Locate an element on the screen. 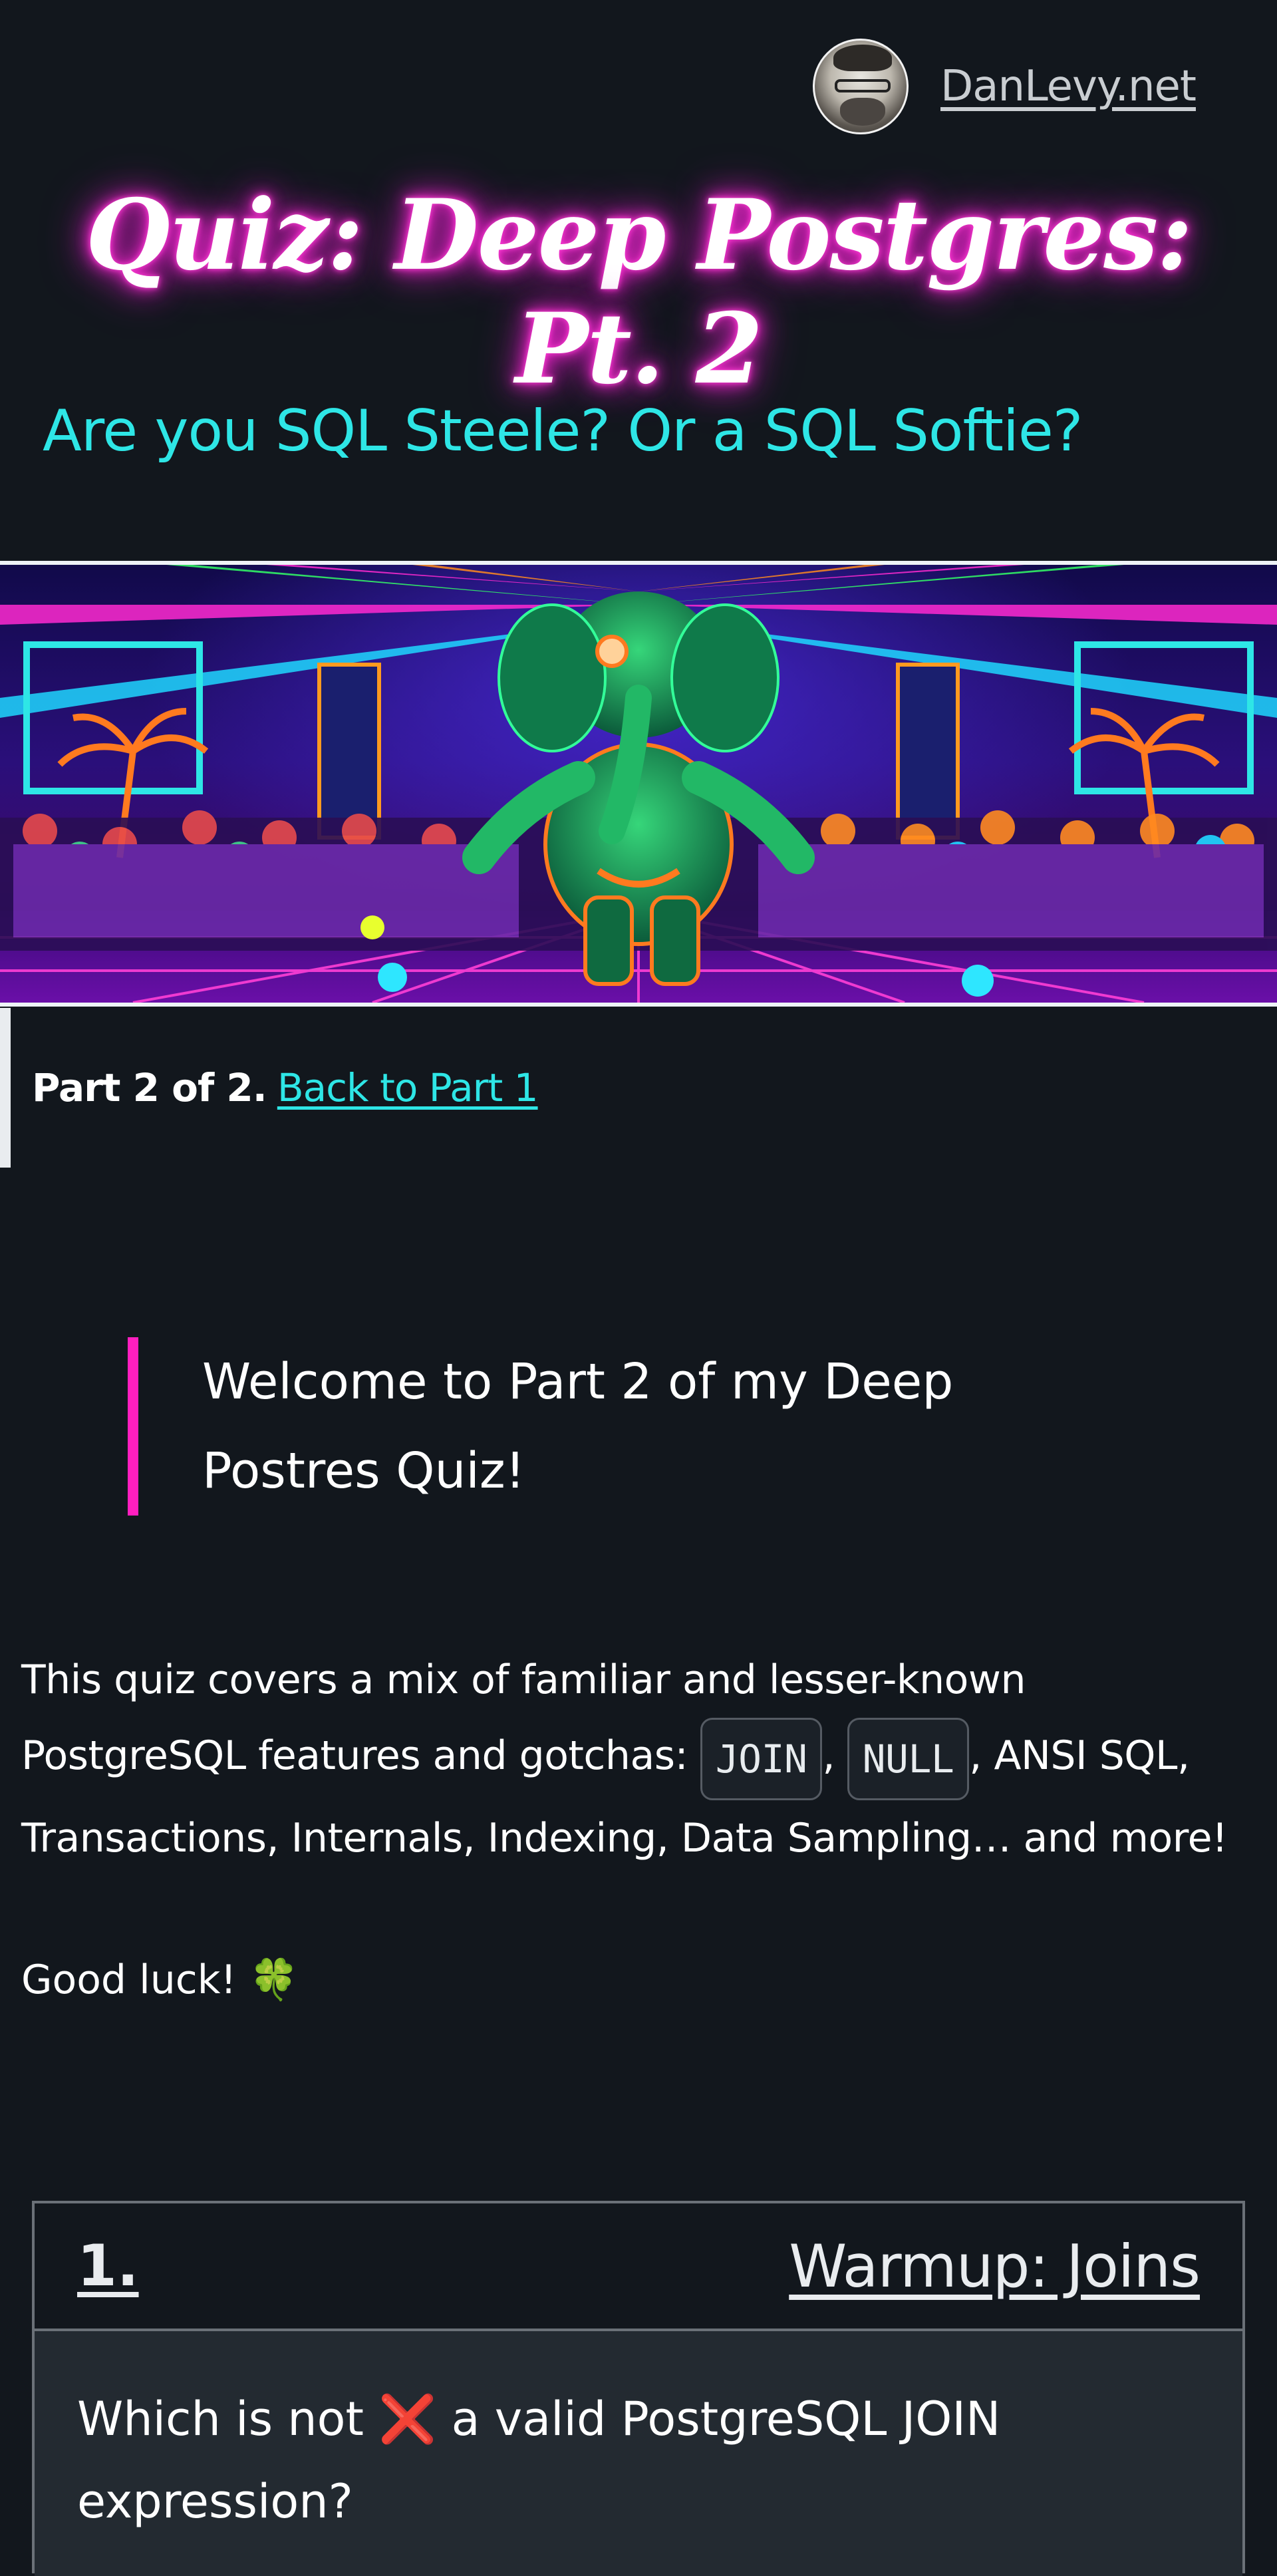 Image resolution: width=1277 pixels, height=2576 pixels. question-prefix: Which is not is located at coordinates (228, 2419).